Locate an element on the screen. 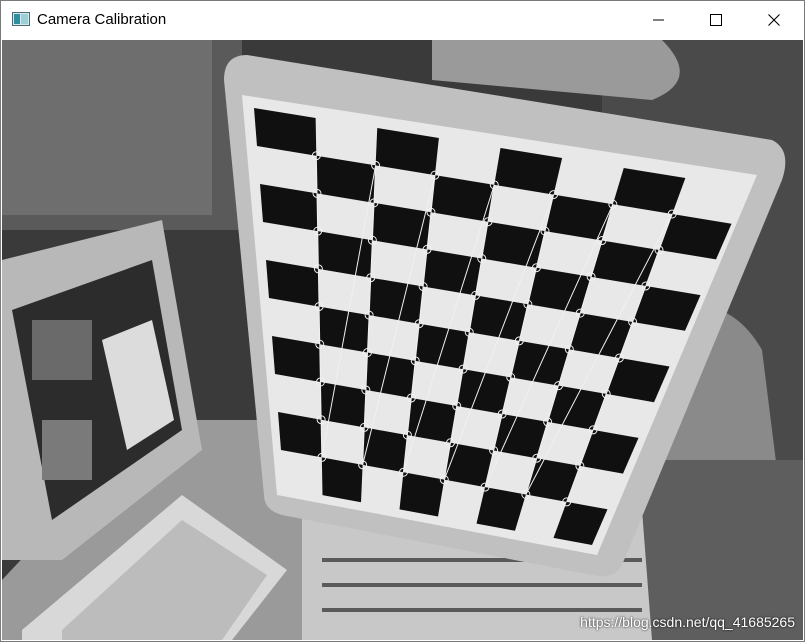  maximize-button is located at coordinates (716, 20).